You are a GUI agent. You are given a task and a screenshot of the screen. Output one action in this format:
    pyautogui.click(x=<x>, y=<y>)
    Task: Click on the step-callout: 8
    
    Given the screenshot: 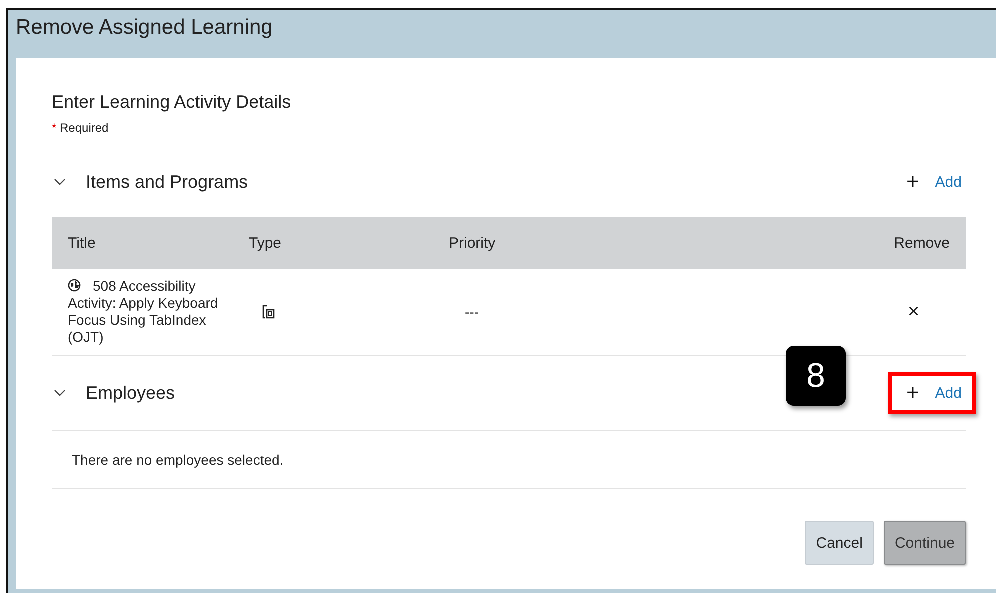 What is the action you would take?
    pyautogui.click(x=816, y=376)
    